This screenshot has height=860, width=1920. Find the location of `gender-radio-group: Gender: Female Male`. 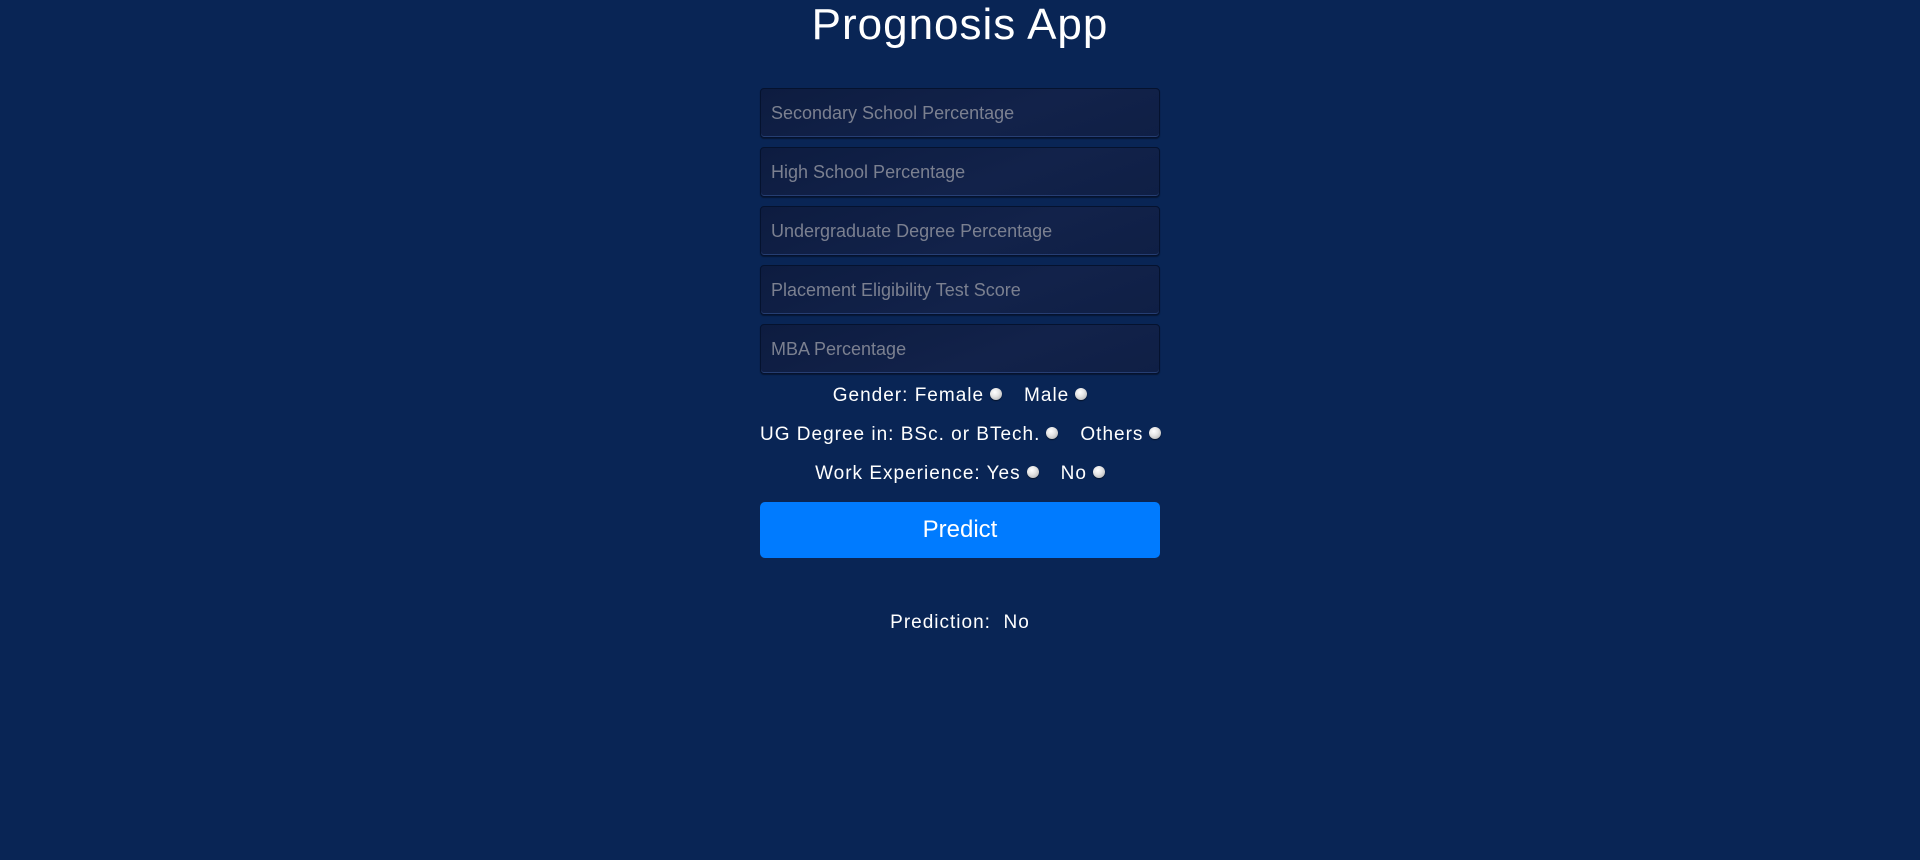

gender-radio-group: Gender: Female Male is located at coordinates (960, 402).